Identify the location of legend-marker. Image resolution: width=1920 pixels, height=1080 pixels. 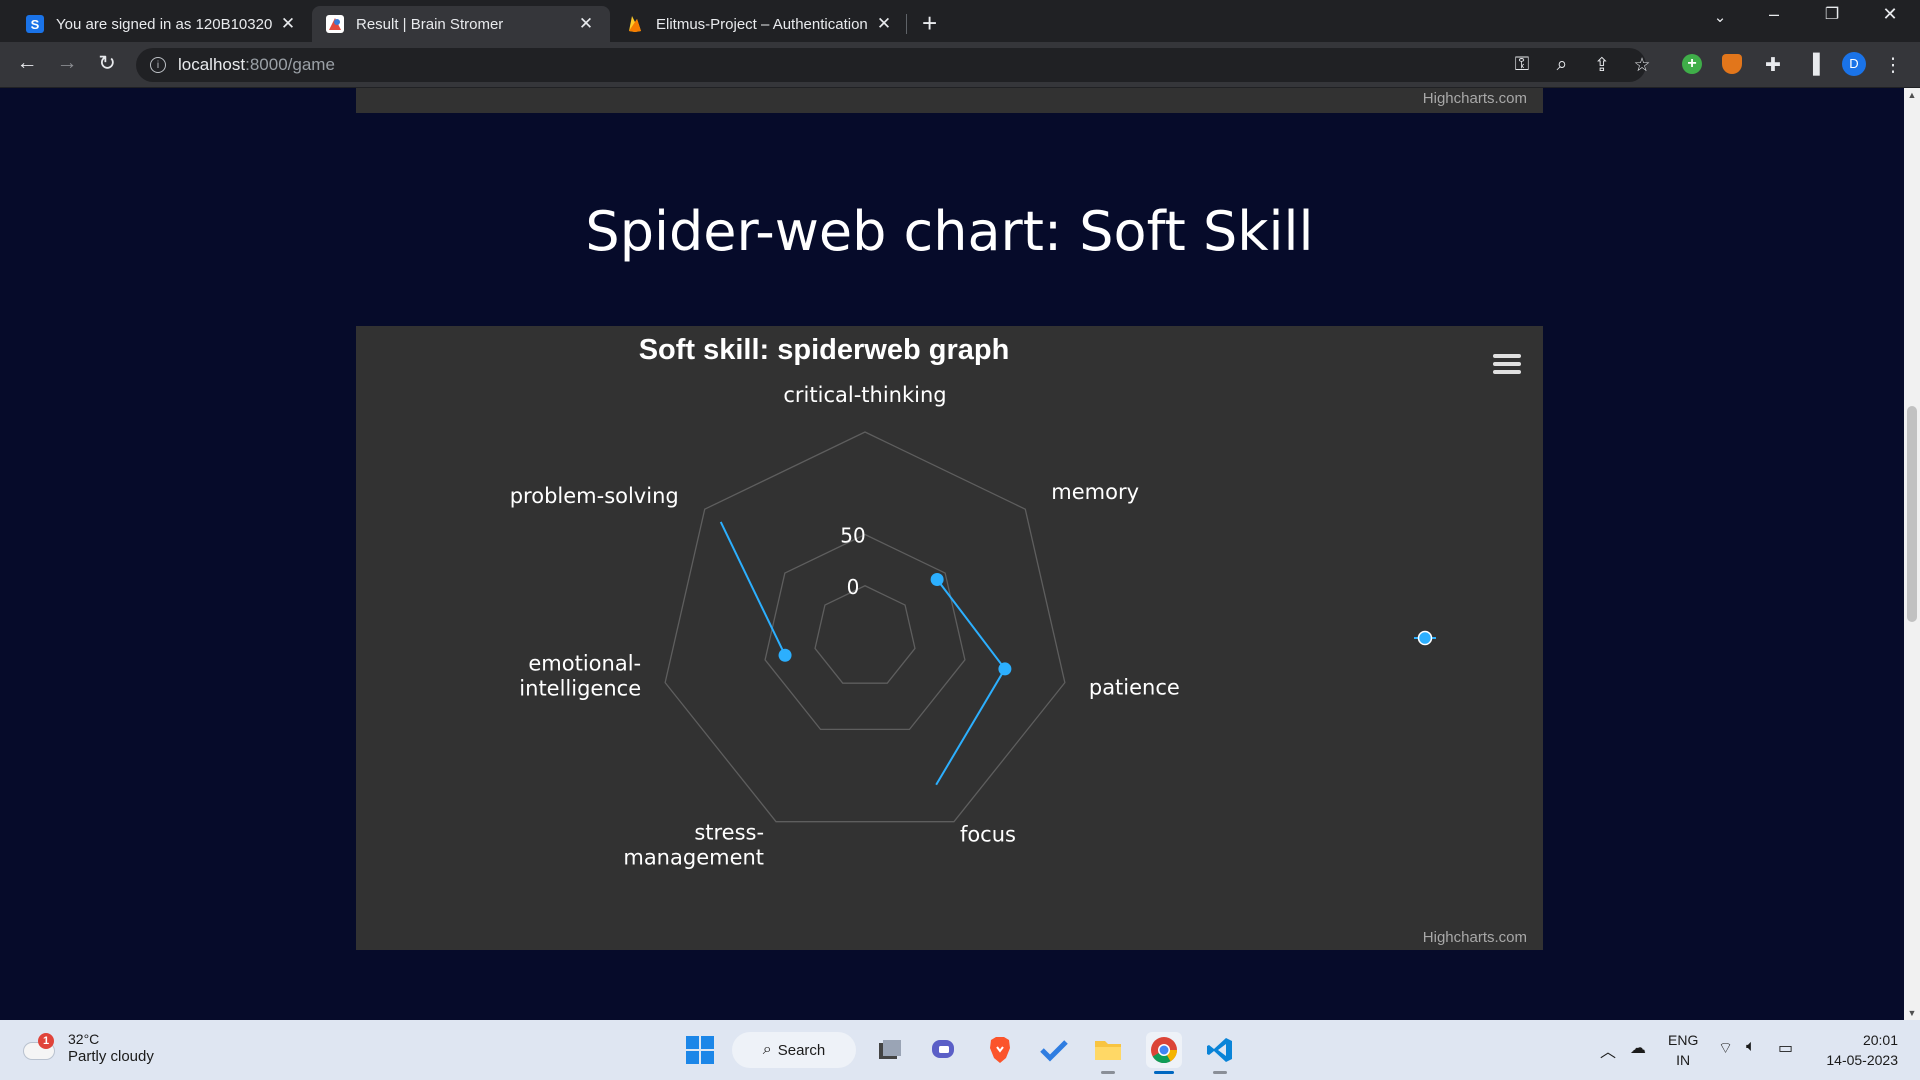
(1425, 638).